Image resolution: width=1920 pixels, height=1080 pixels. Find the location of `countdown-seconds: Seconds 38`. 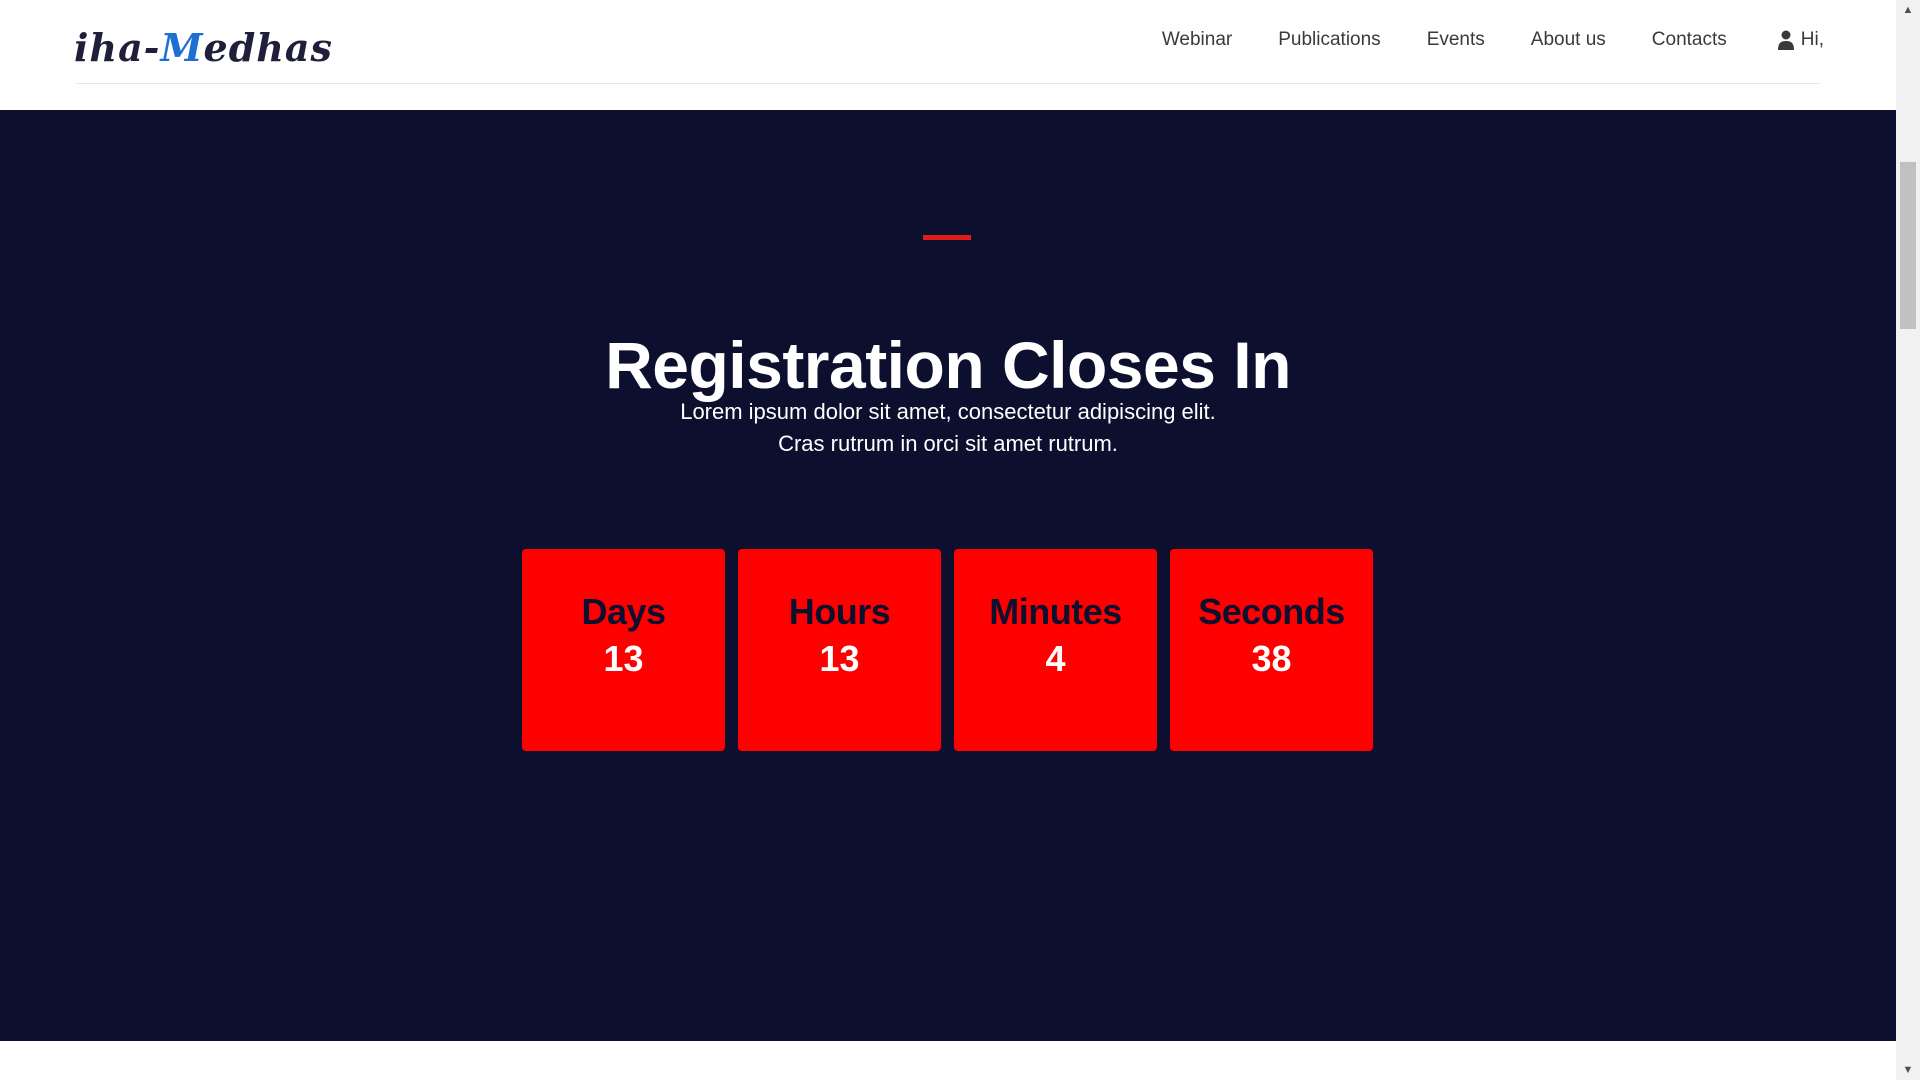

countdown-seconds: Seconds 38 is located at coordinates (1271, 650).